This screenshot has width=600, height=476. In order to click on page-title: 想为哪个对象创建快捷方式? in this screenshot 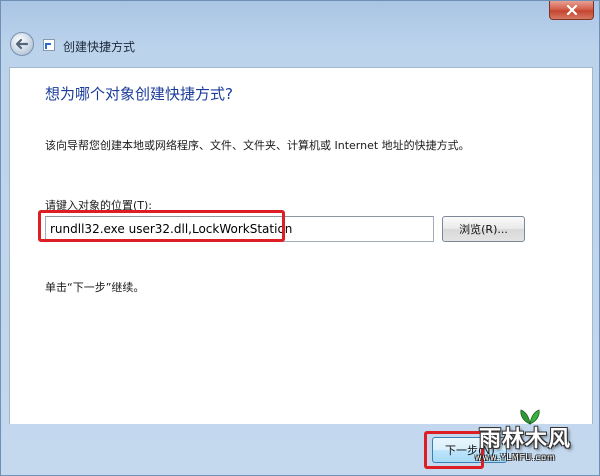, I will do `click(139, 94)`.